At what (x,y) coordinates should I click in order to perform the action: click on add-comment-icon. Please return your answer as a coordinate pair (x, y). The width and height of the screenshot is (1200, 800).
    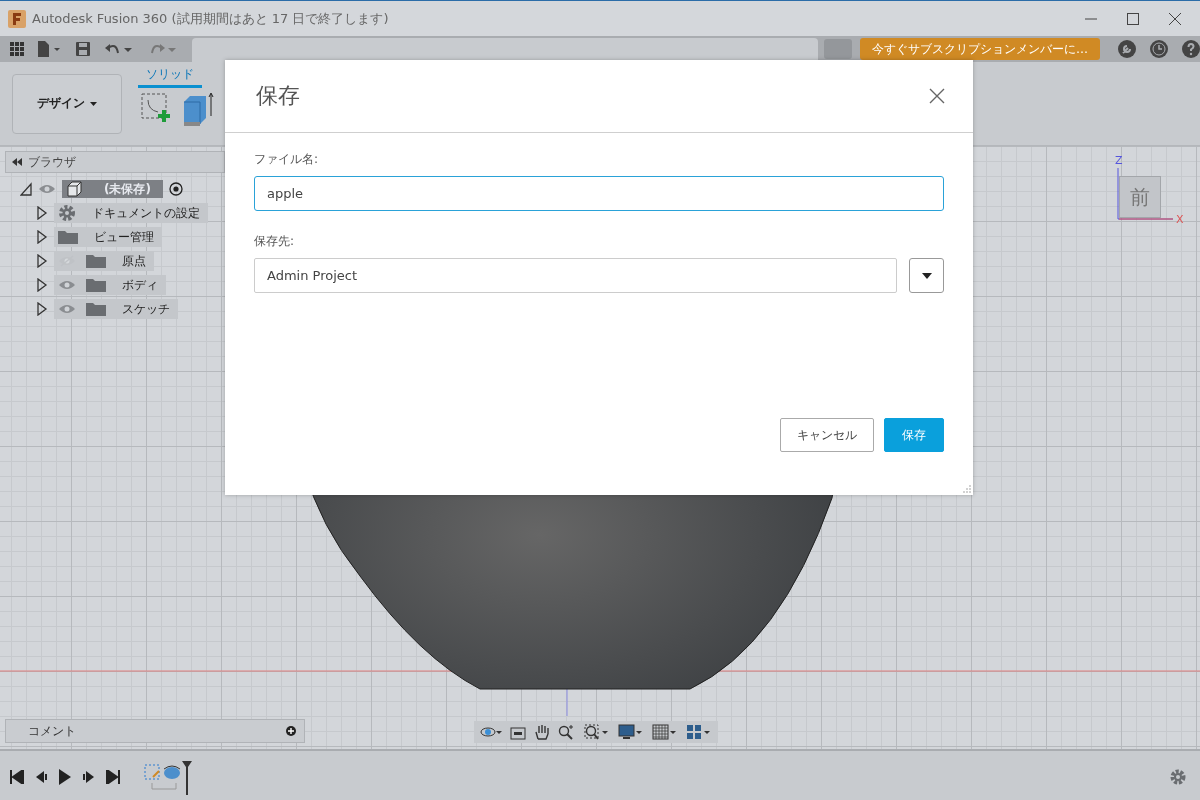
    Looking at the image, I should click on (291, 731).